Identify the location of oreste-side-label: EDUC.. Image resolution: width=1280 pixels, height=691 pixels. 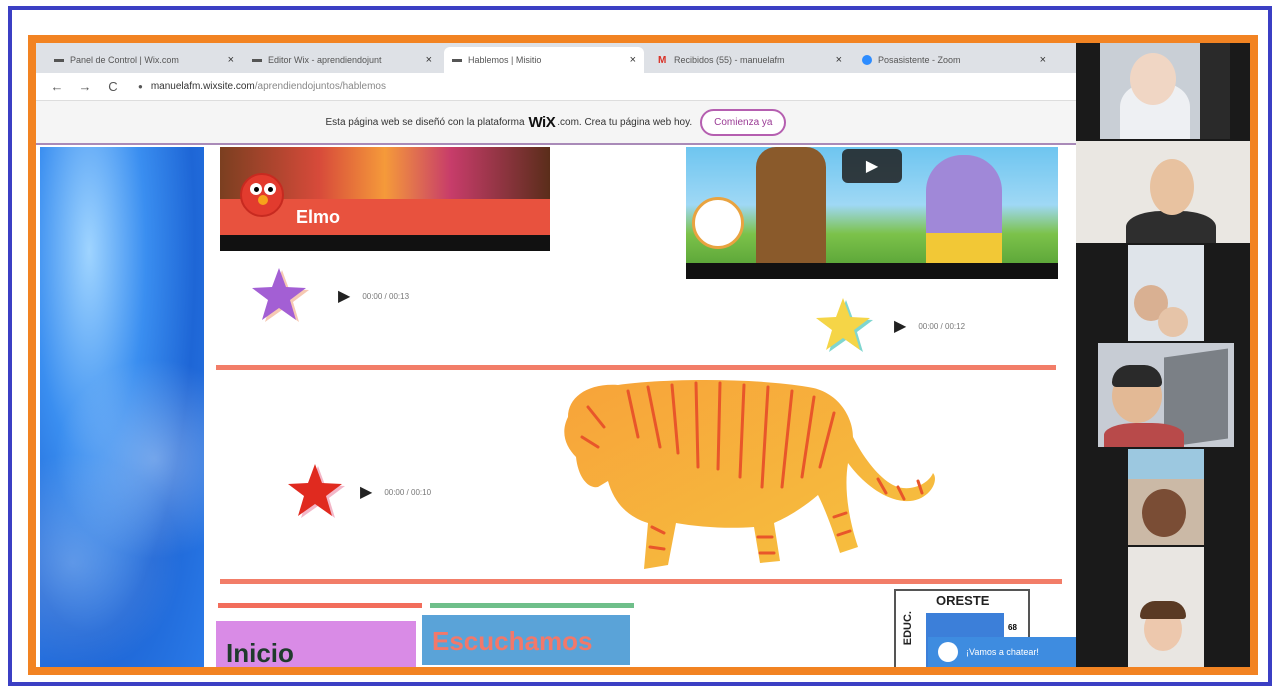
(908, 628).